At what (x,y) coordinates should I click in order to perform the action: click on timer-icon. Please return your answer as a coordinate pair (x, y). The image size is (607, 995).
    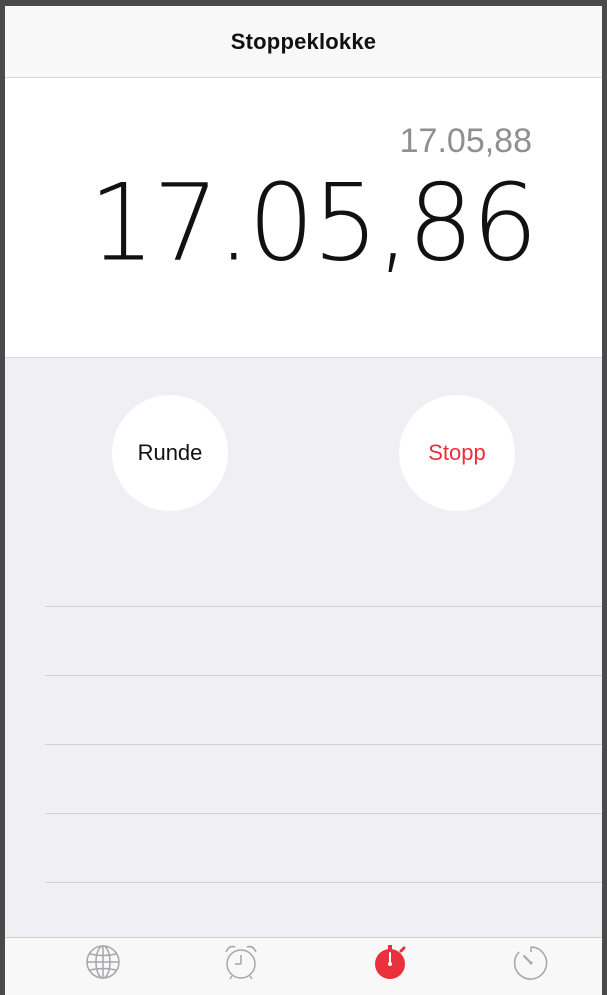
    Looking at the image, I should click on (531, 962).